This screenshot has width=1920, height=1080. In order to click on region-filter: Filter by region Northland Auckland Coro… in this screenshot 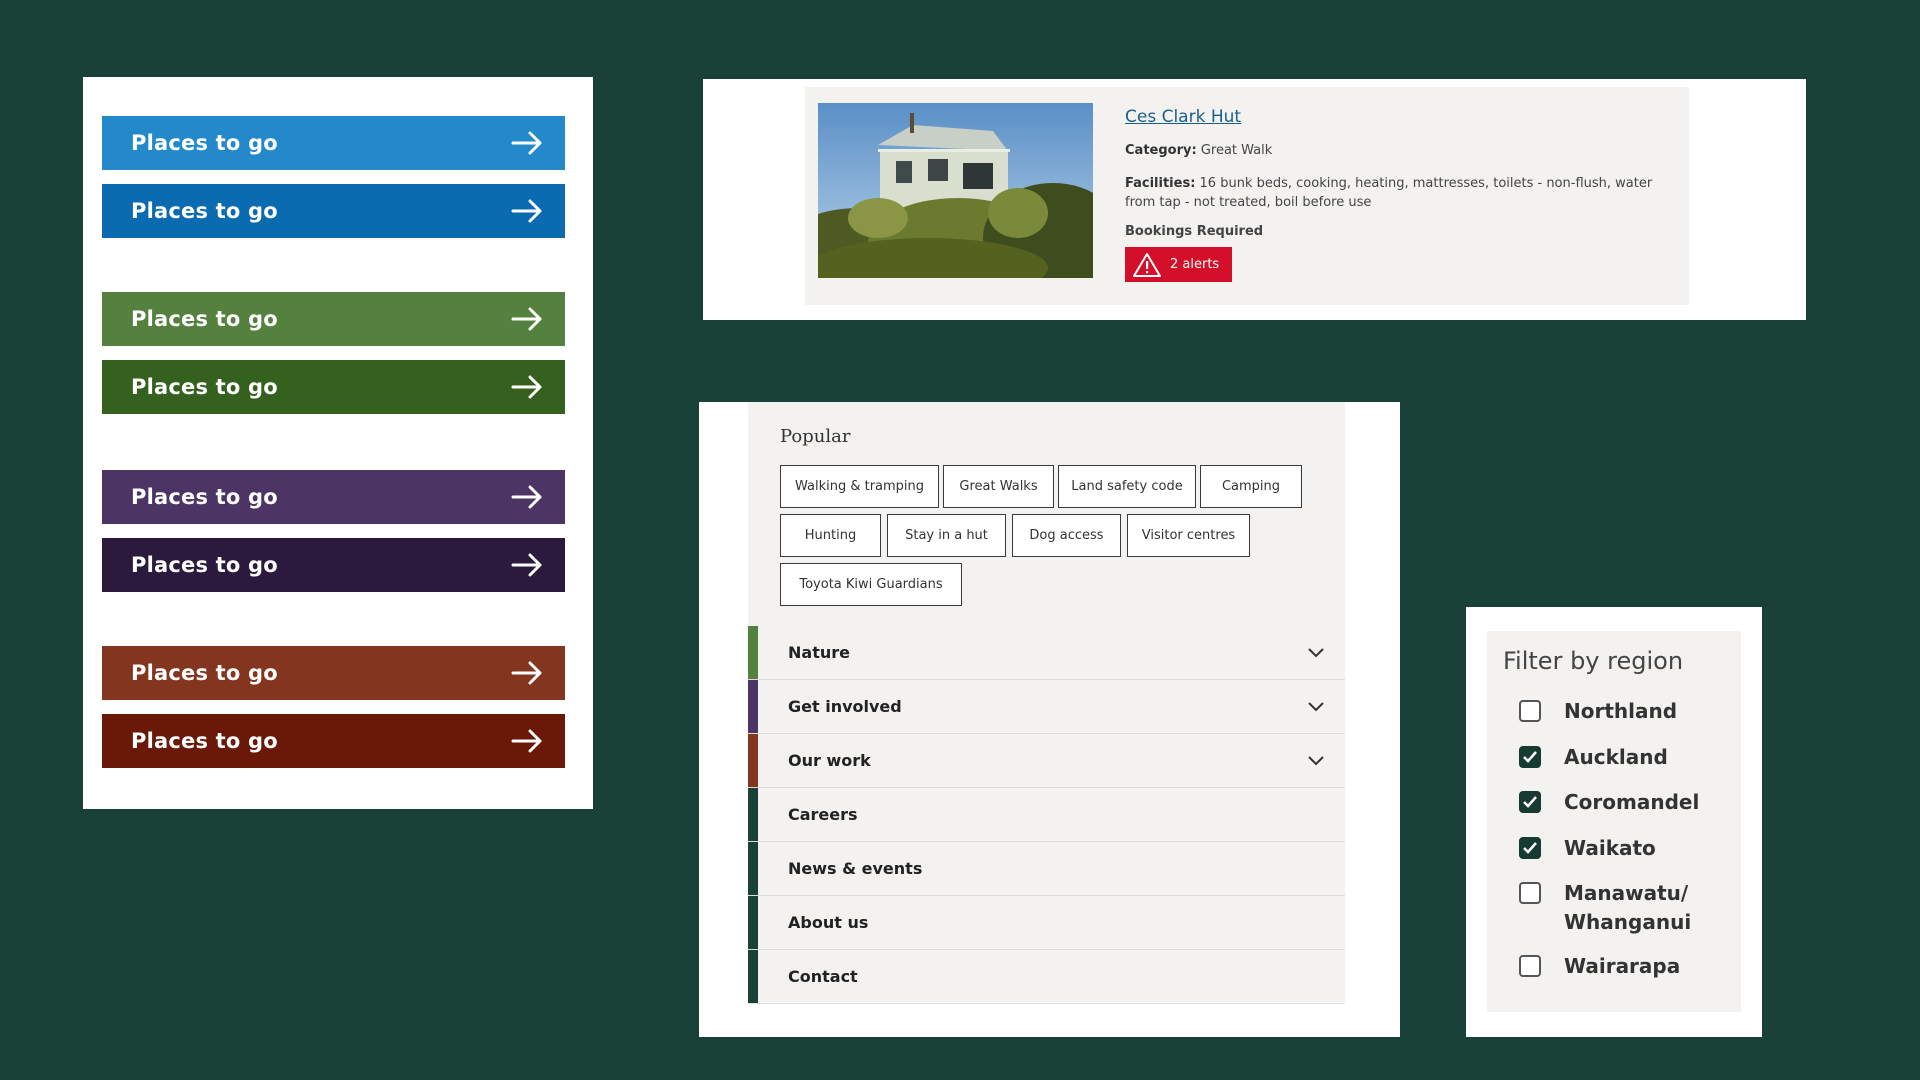, I will do `click(1614, 821)`.